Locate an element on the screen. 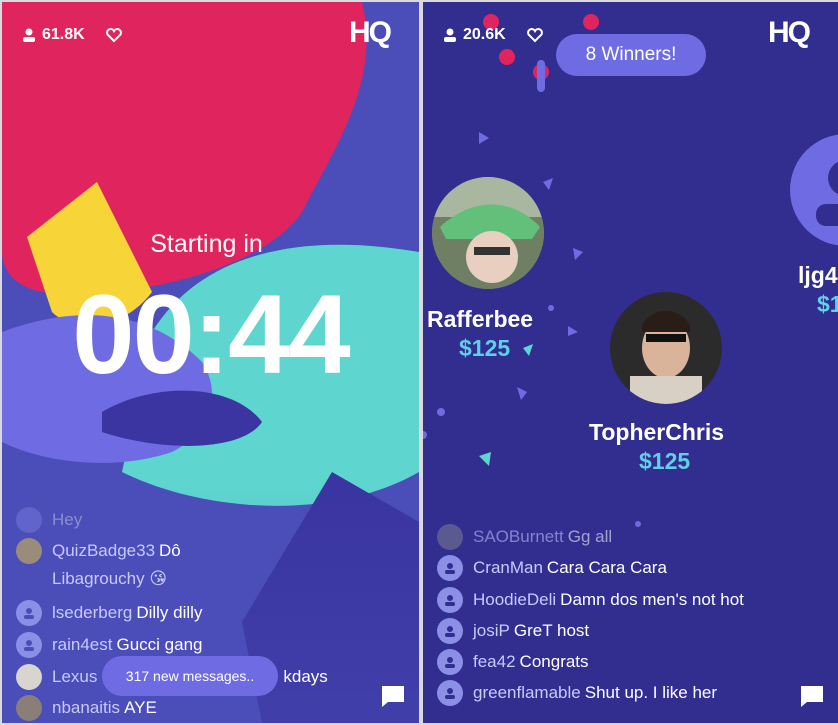  chat-message: Shut up. I like her is located at coordinates (651, 692).